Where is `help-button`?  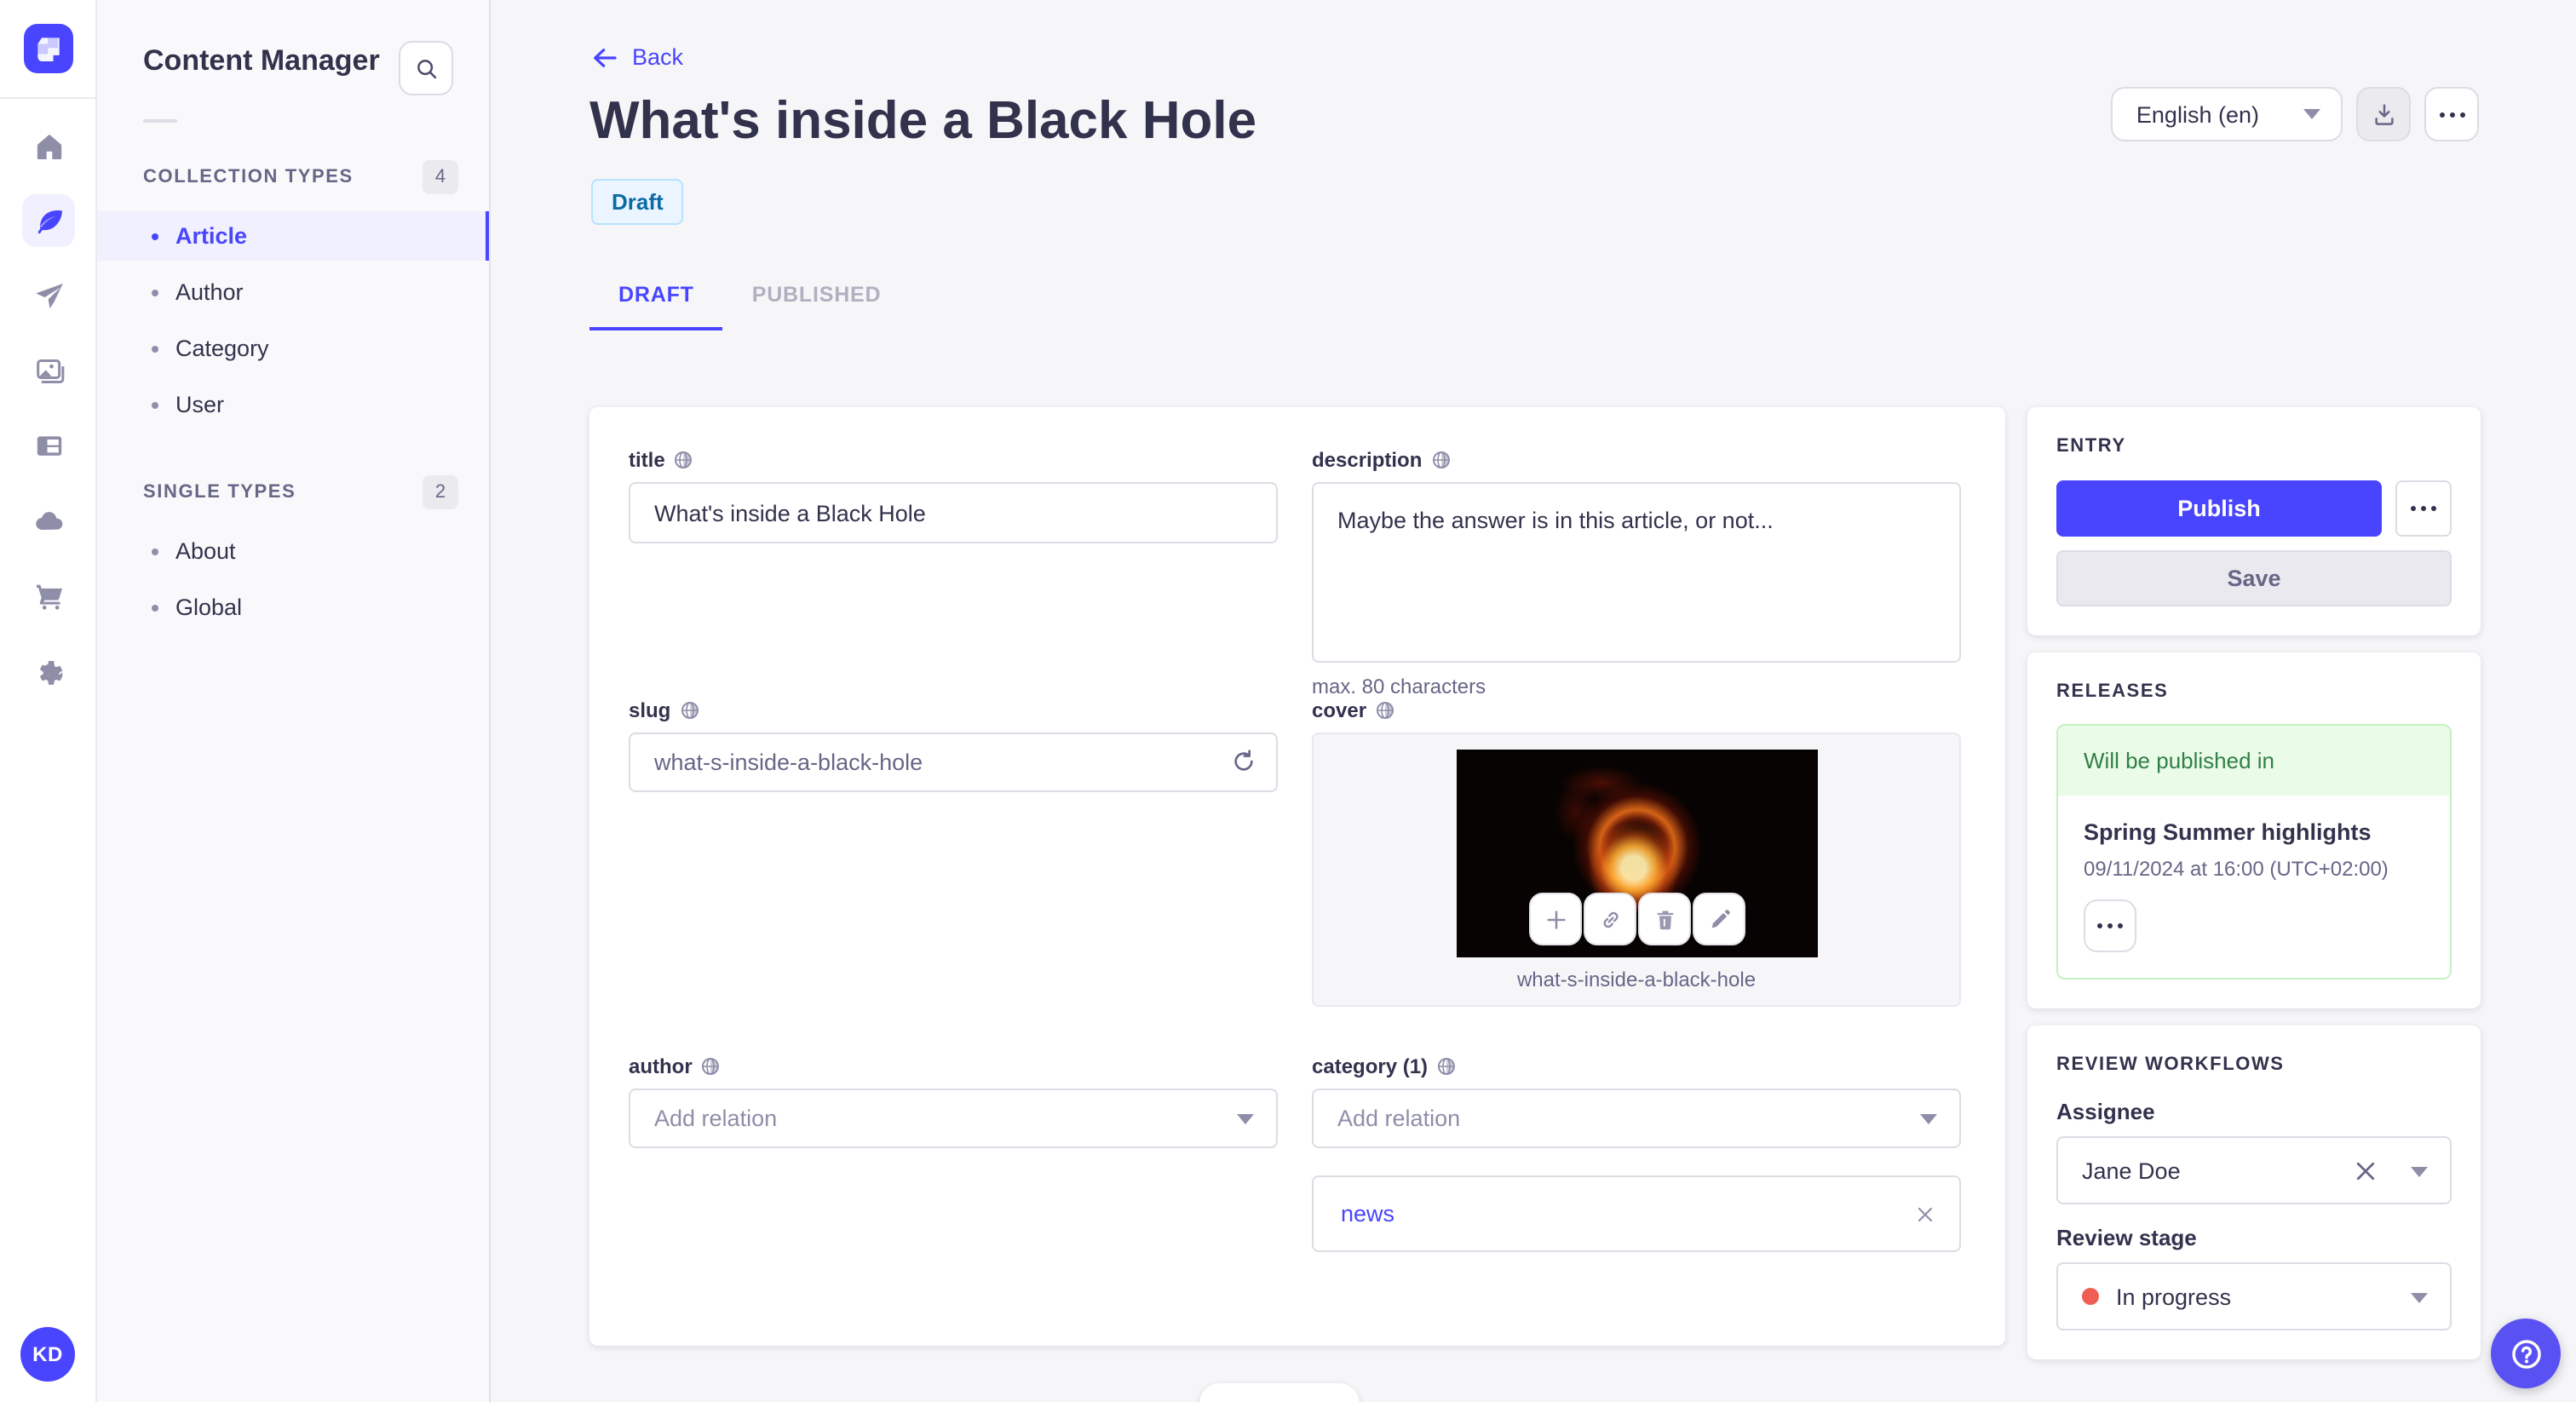 help-button is located at coordinates (2526, 1353).